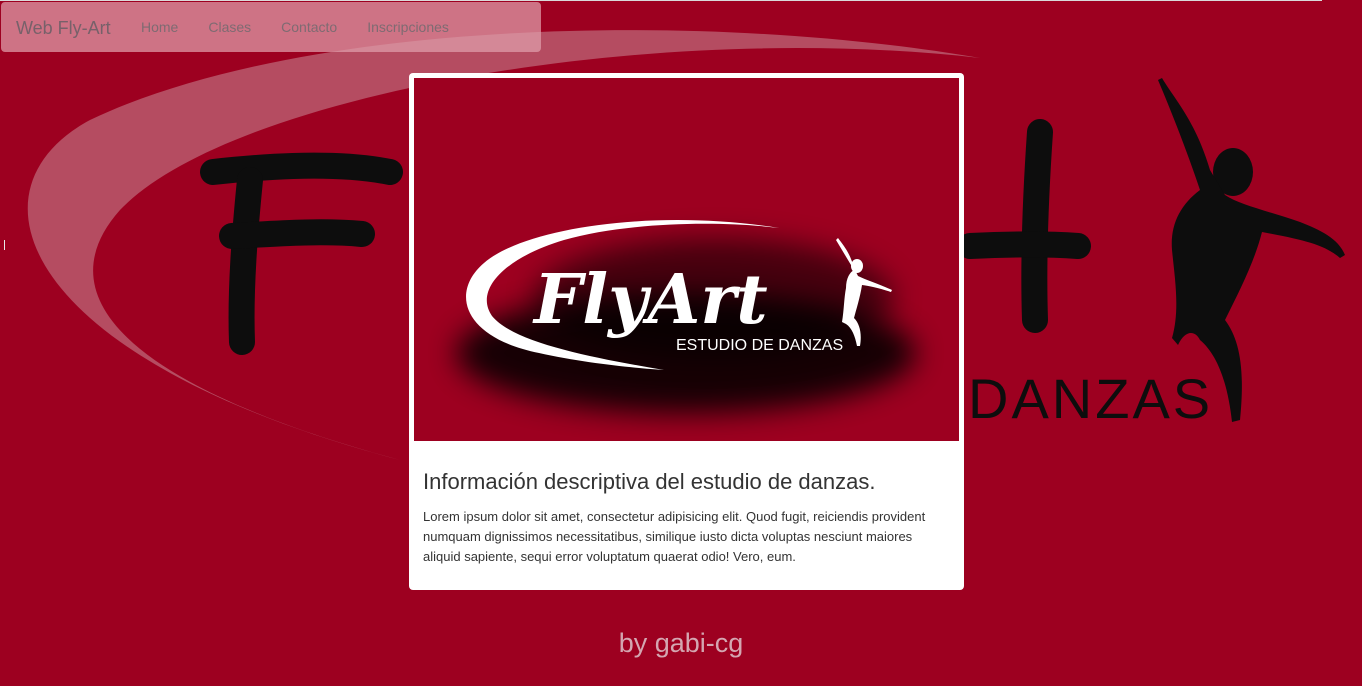 The width and height of the screenshot is (1362, 686). What do you see at coordinates (4, 245) in the screenshot?
I see `left-edge-tick` at bounding box center [4, 245].